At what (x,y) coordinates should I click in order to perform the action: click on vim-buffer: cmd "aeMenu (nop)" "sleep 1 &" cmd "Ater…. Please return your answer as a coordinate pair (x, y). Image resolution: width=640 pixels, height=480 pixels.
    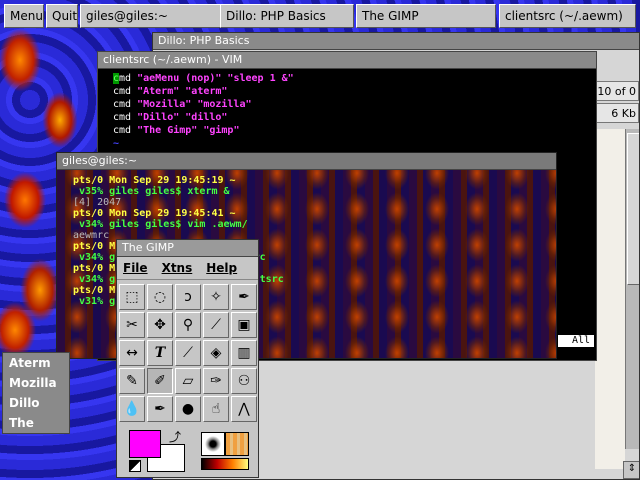
    Looking at the image, I should click on (203, 111).